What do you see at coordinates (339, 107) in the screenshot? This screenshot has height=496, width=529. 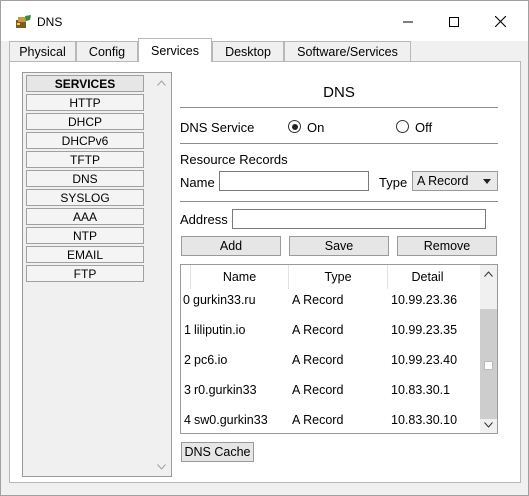 I see `heading-divider` at bounding box center [339, 107].